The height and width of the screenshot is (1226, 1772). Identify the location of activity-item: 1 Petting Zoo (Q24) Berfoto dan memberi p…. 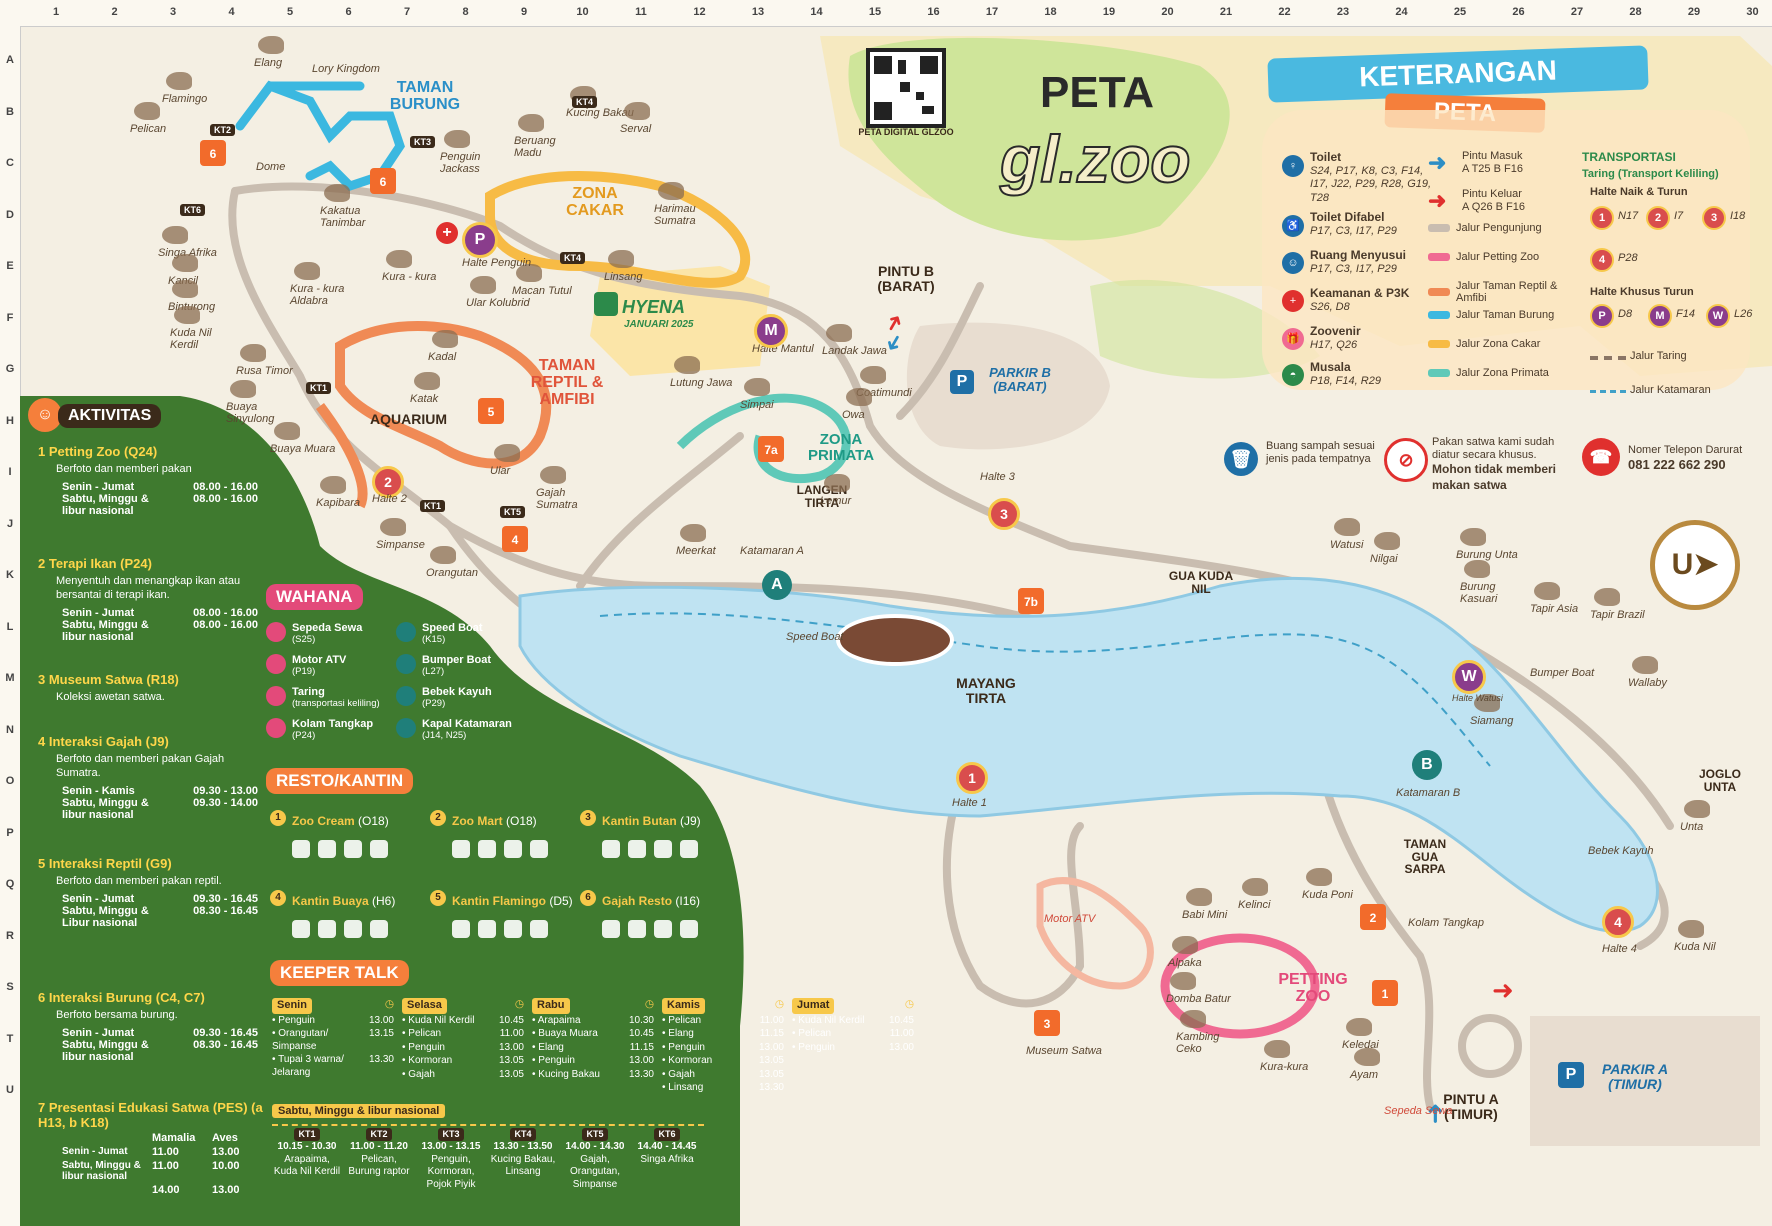
(153, 480).